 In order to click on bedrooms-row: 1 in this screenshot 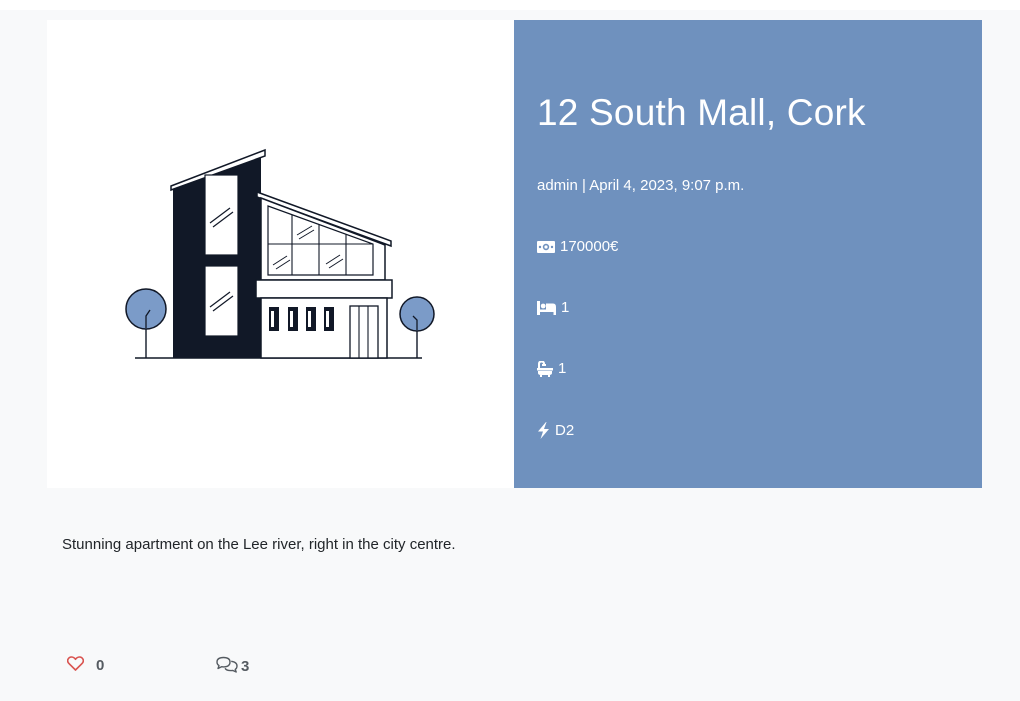, I will do `click(553, 307)`.